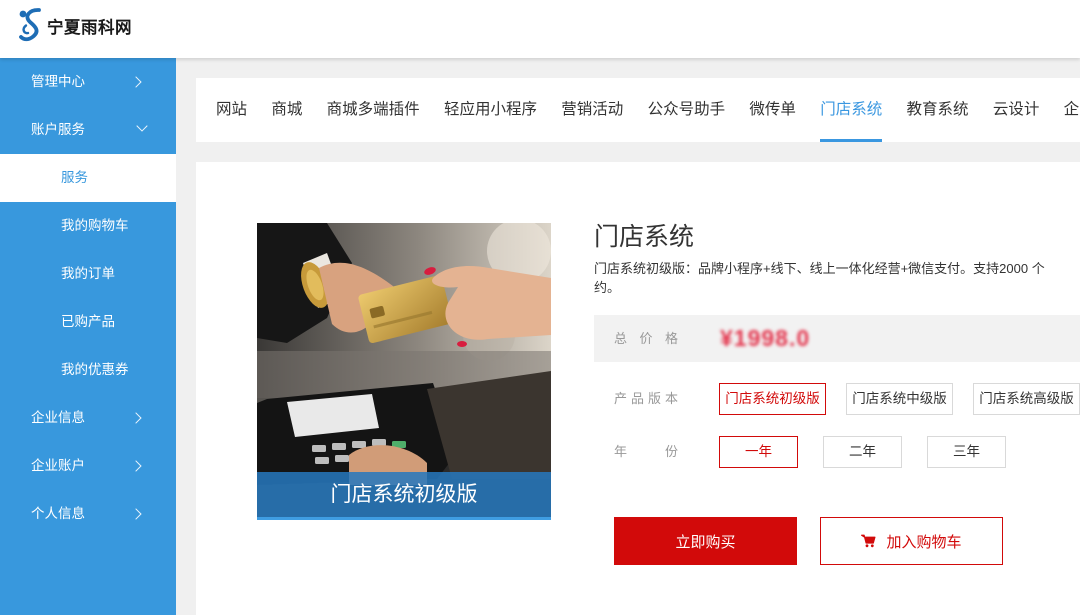 Image resolution: width=1080 pixels, height=615 pixels. What do you see at coordinates (868, 541) in the screenshot?
I see `shopping-cart-icon` at bounding box center [868, 541].